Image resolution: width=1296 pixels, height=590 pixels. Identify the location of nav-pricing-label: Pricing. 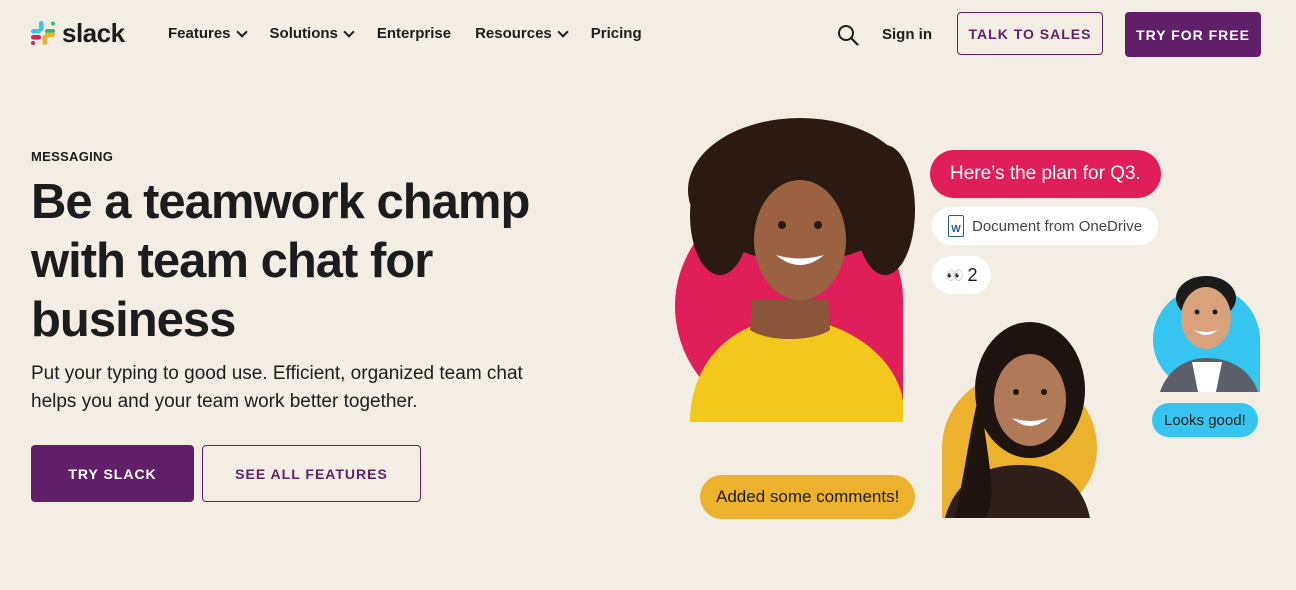
(616, 33).